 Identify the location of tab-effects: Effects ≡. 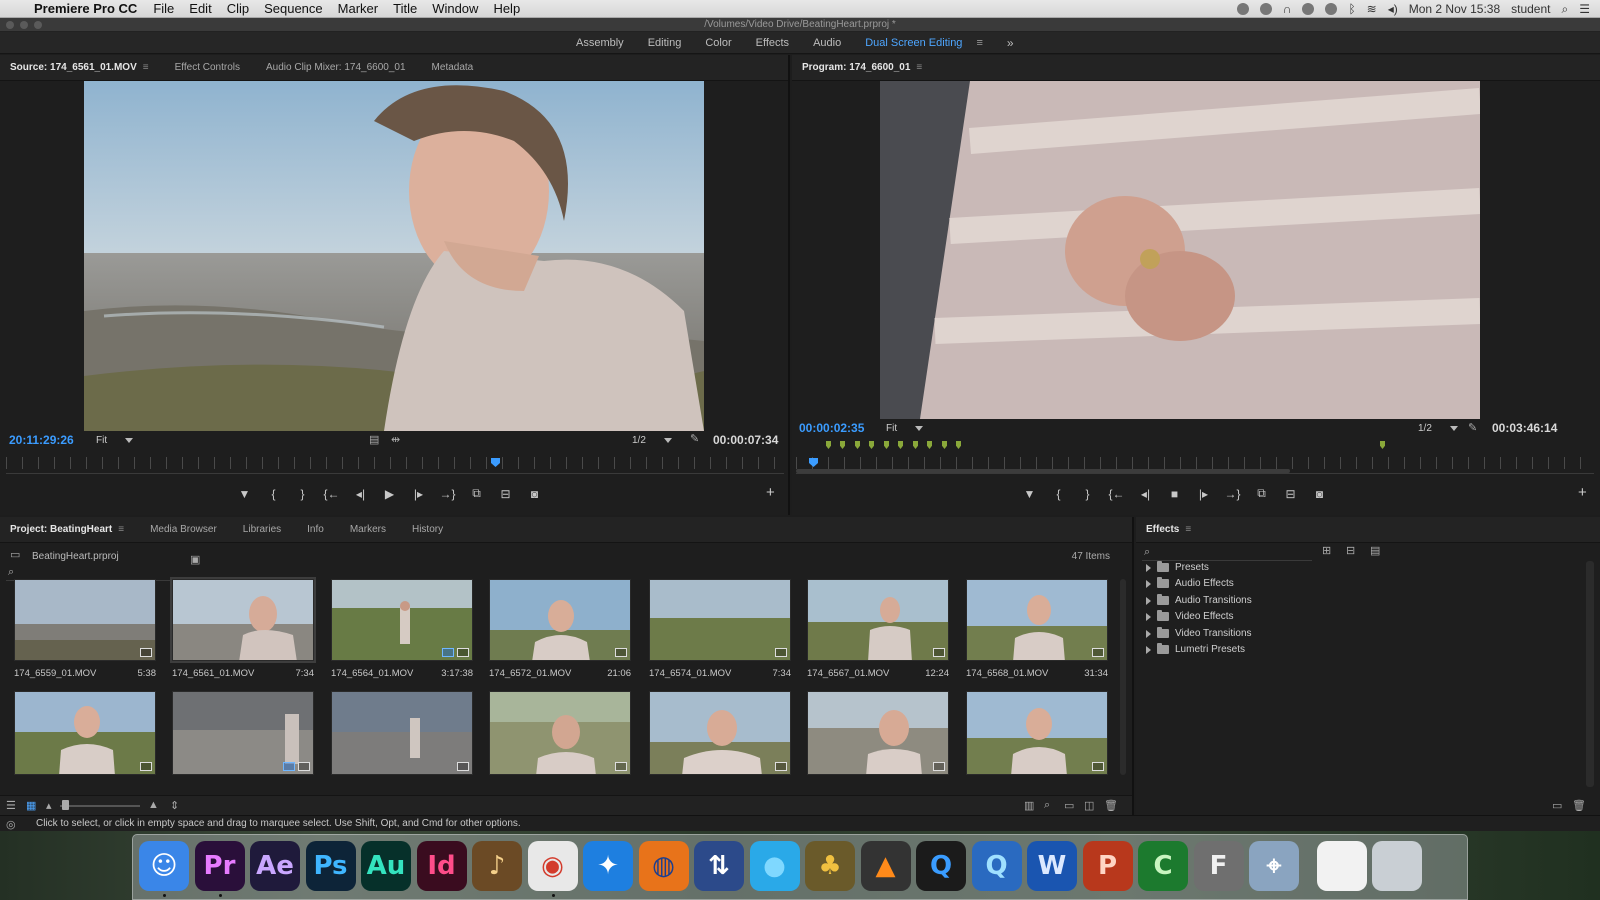
(1171, 529).